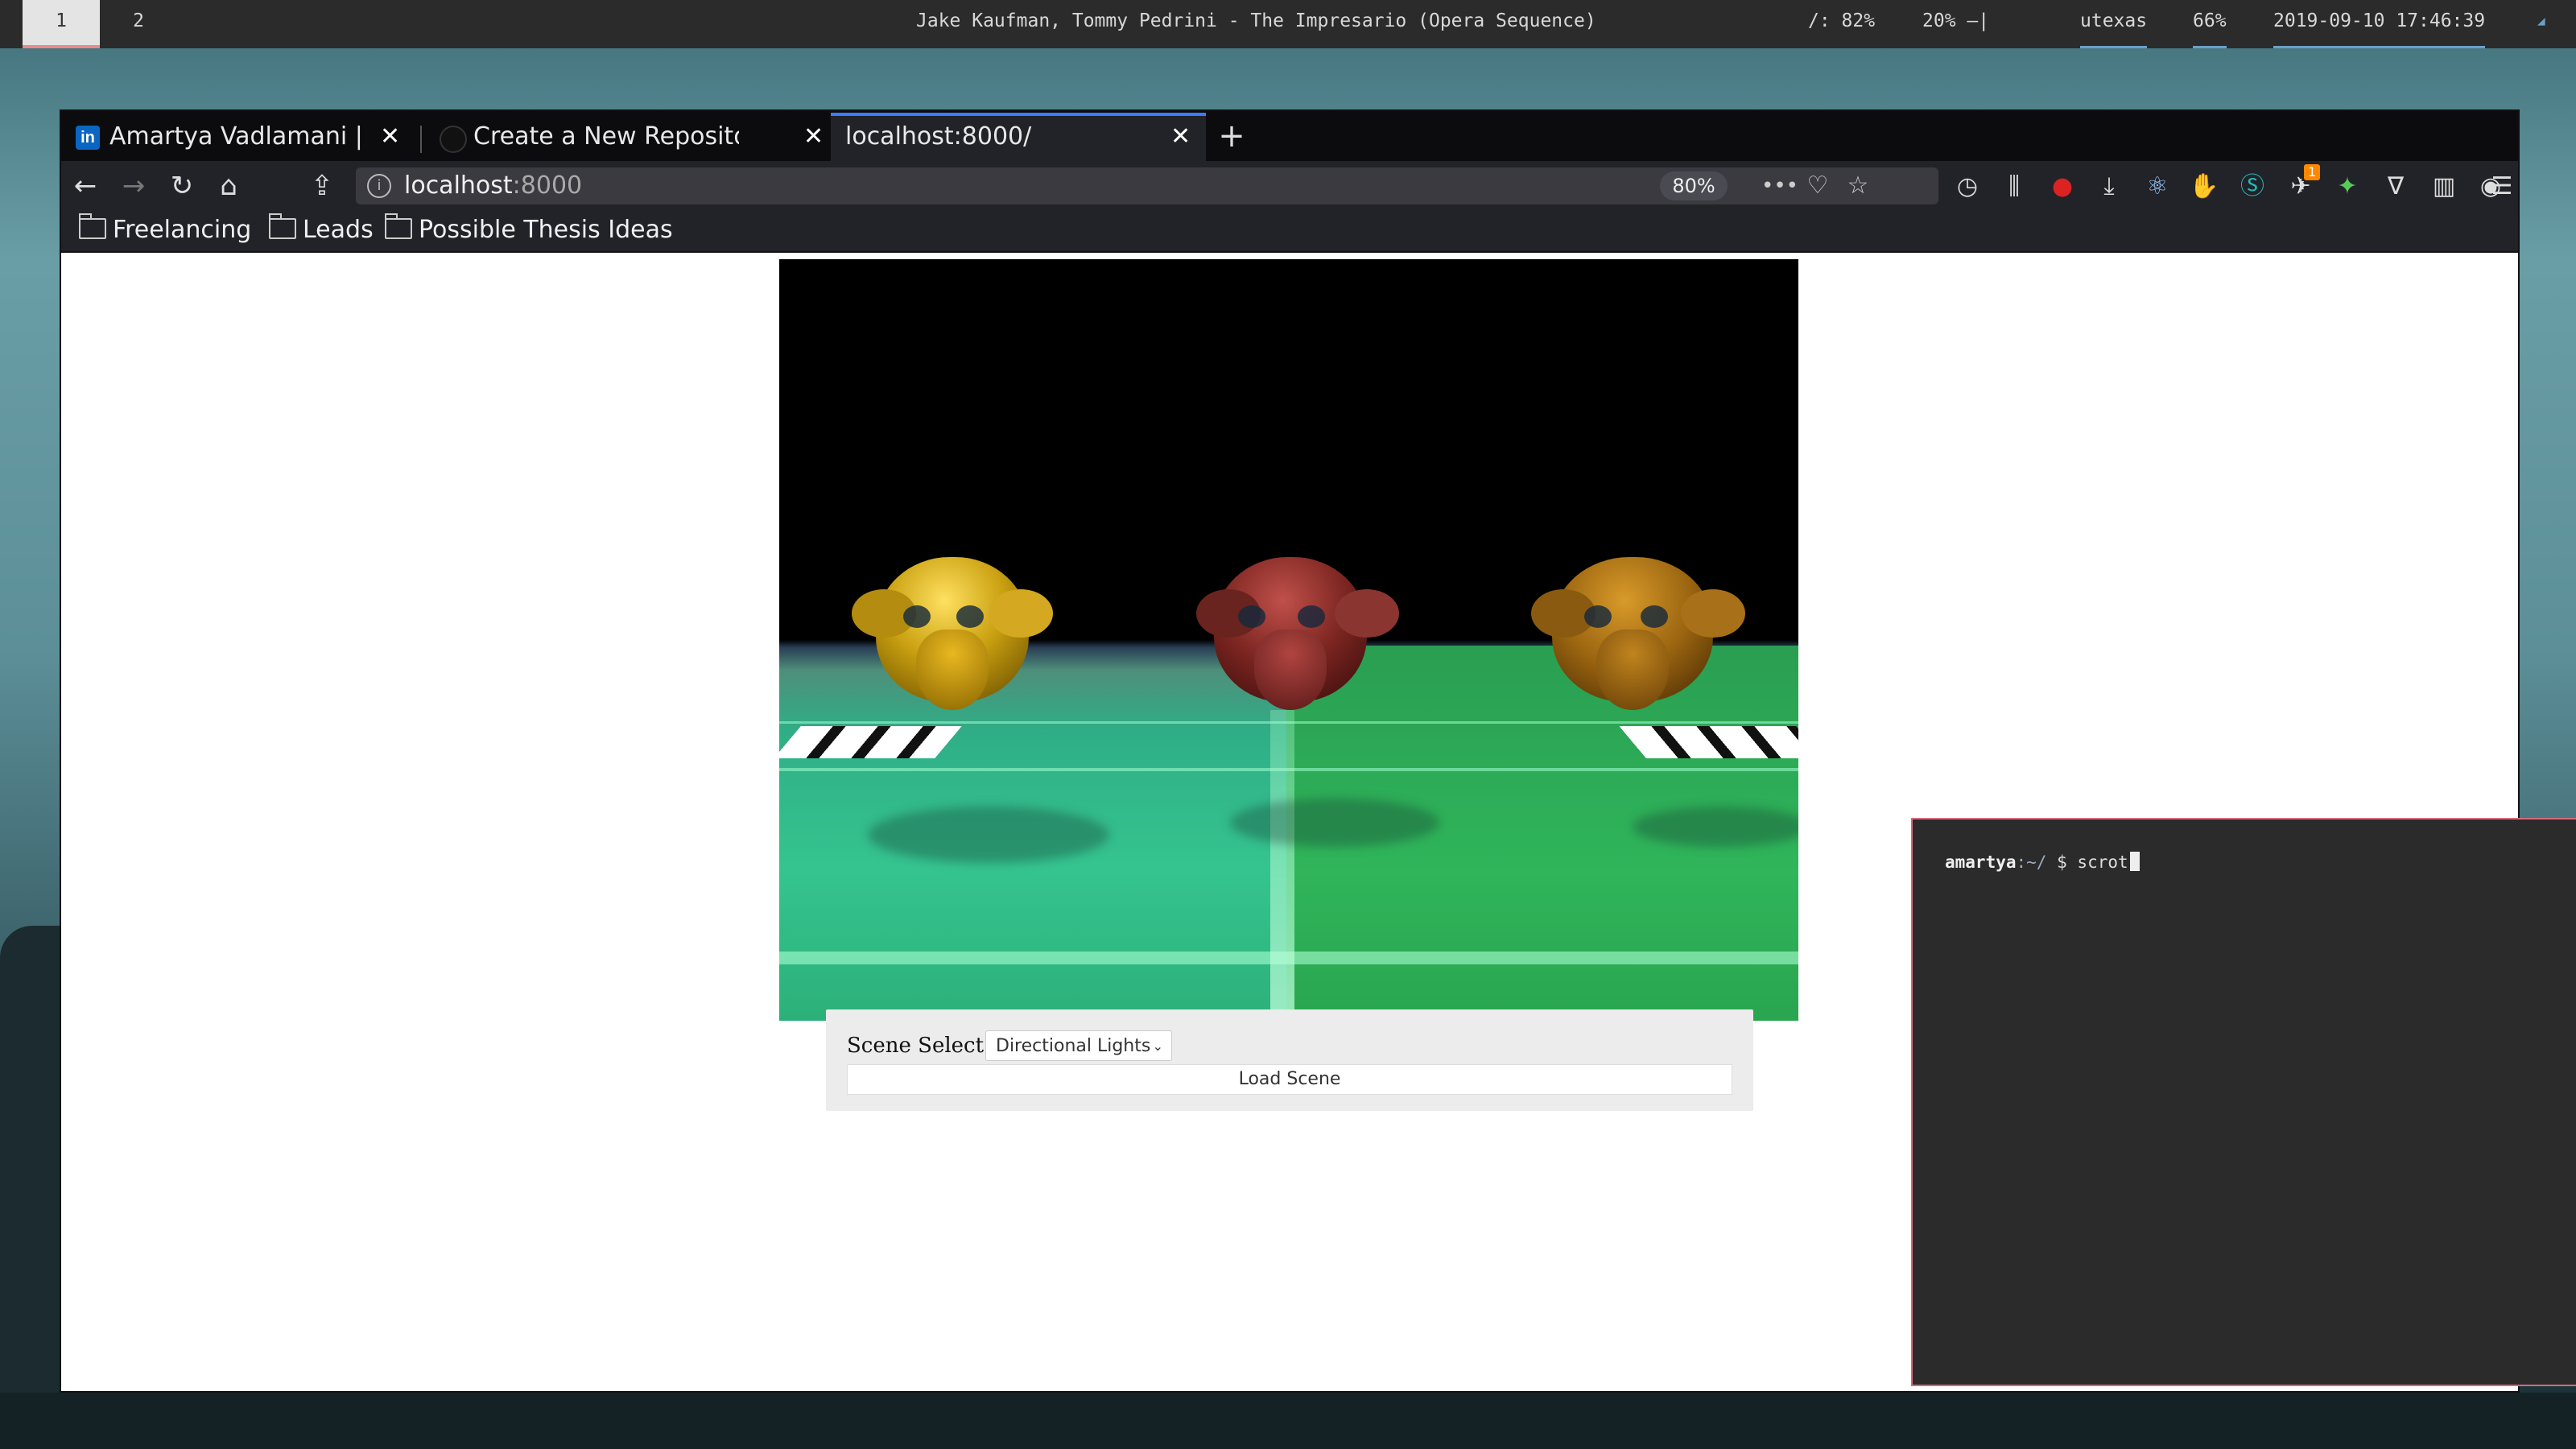  What do you see at coordinates (85, 185) in the screenshot?
I see `back-button: ←` at bounding box center [85, 185].